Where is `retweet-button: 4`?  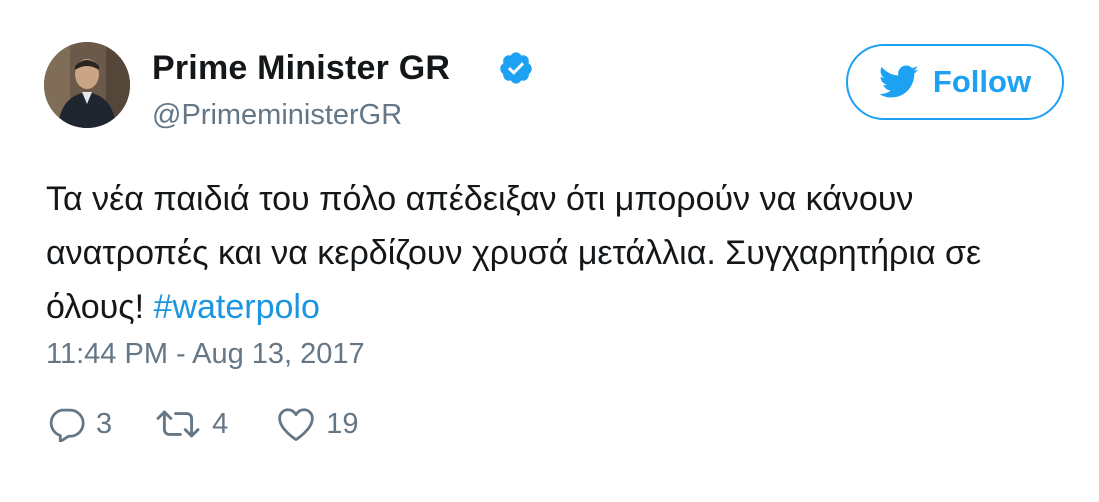 retweet-button: 4 is located at coordinates (191, 424).